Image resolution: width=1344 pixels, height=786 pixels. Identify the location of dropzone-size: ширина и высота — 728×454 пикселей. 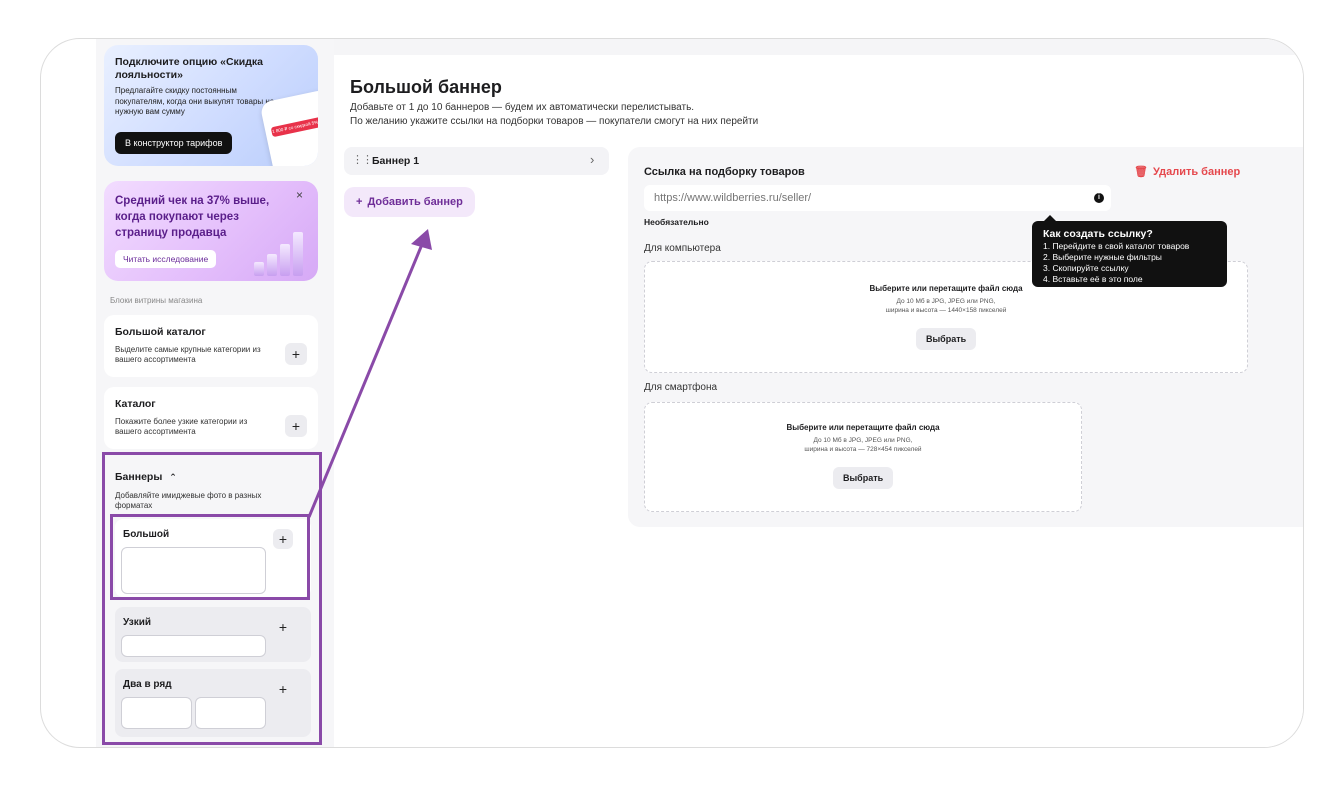
(863, 449).